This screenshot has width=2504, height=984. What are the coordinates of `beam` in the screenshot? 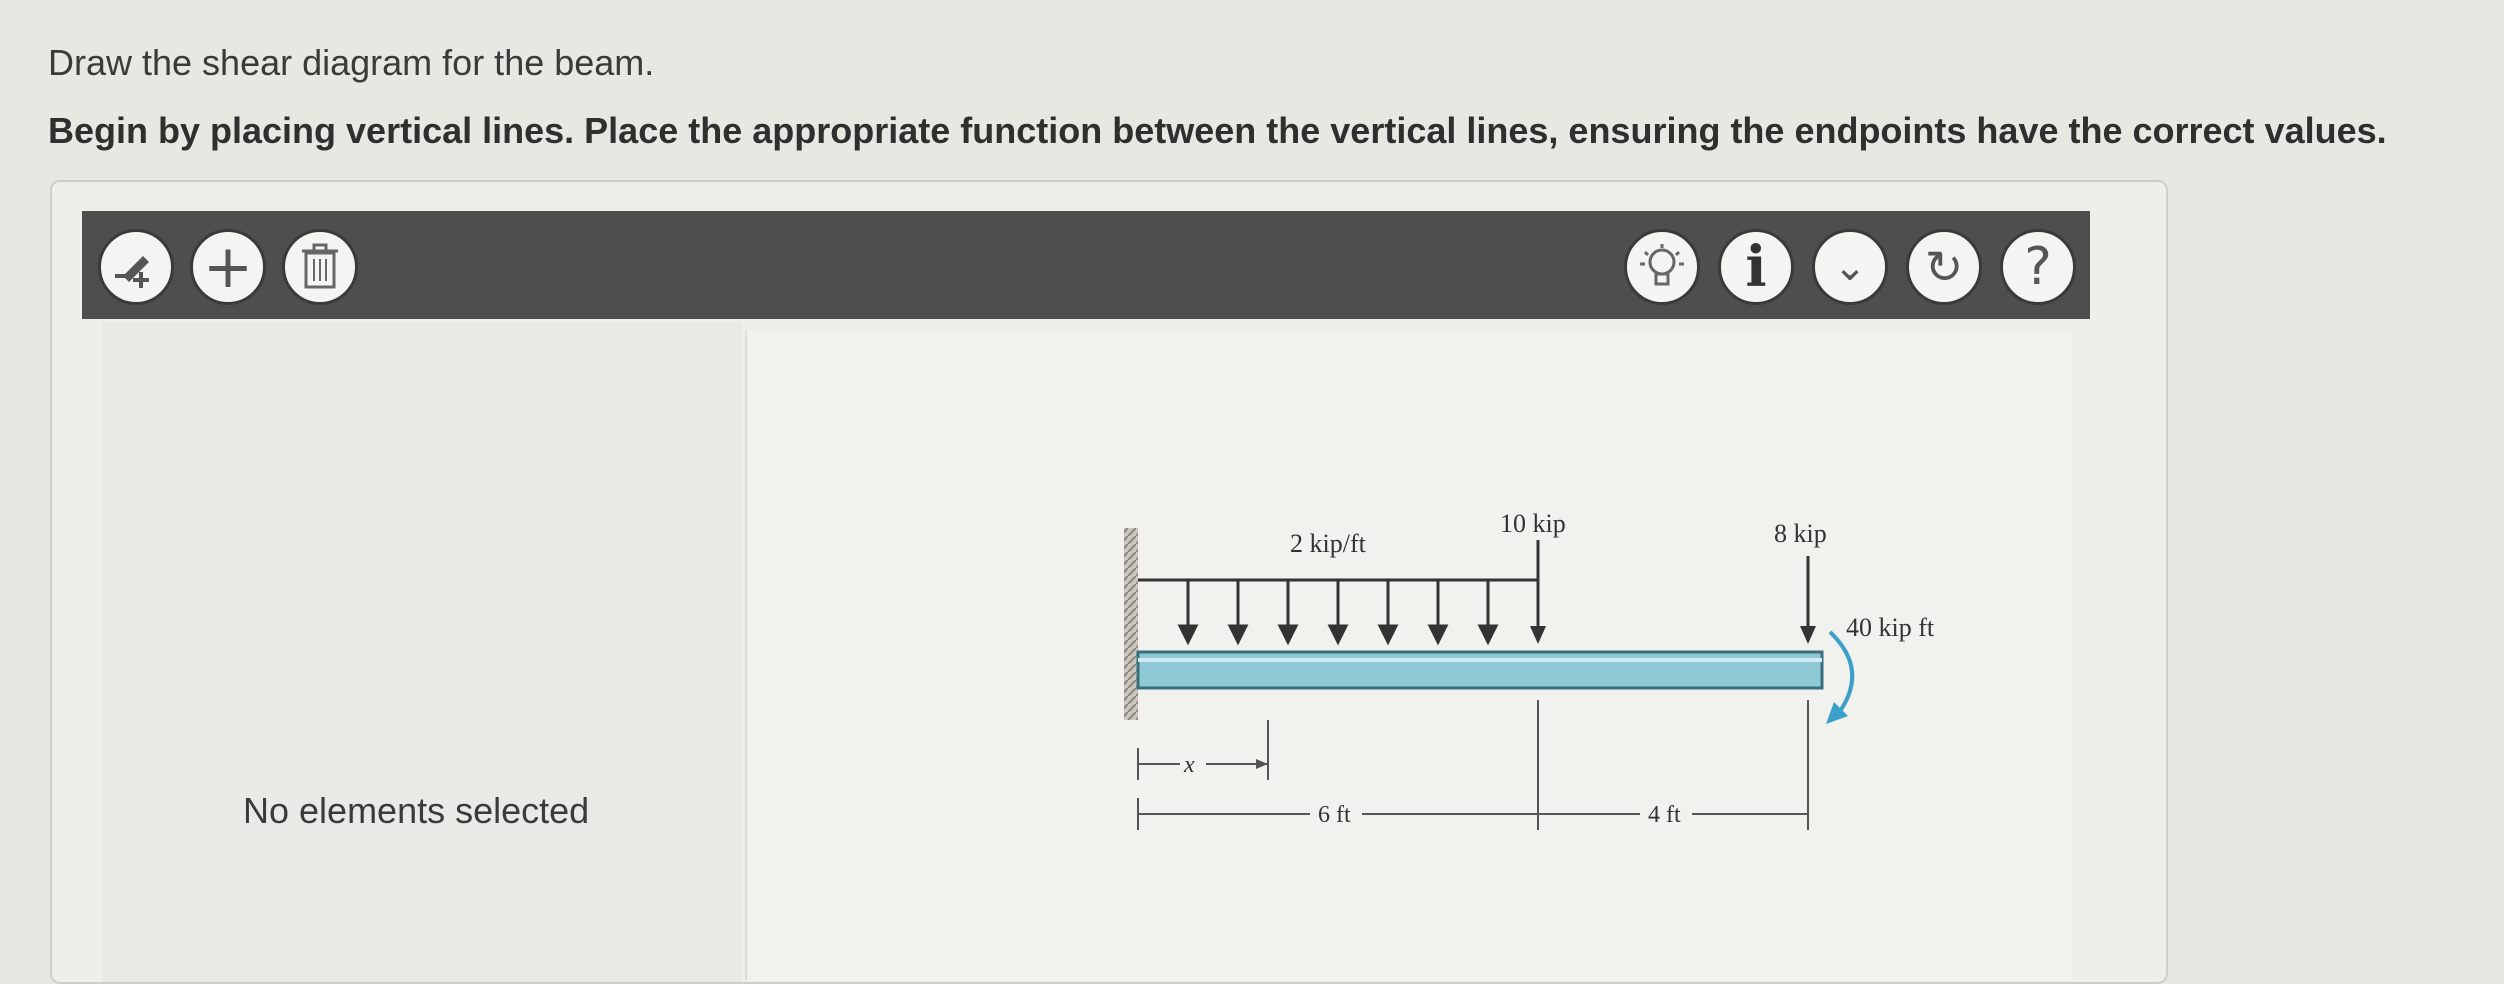 It's located at (1480, 670).